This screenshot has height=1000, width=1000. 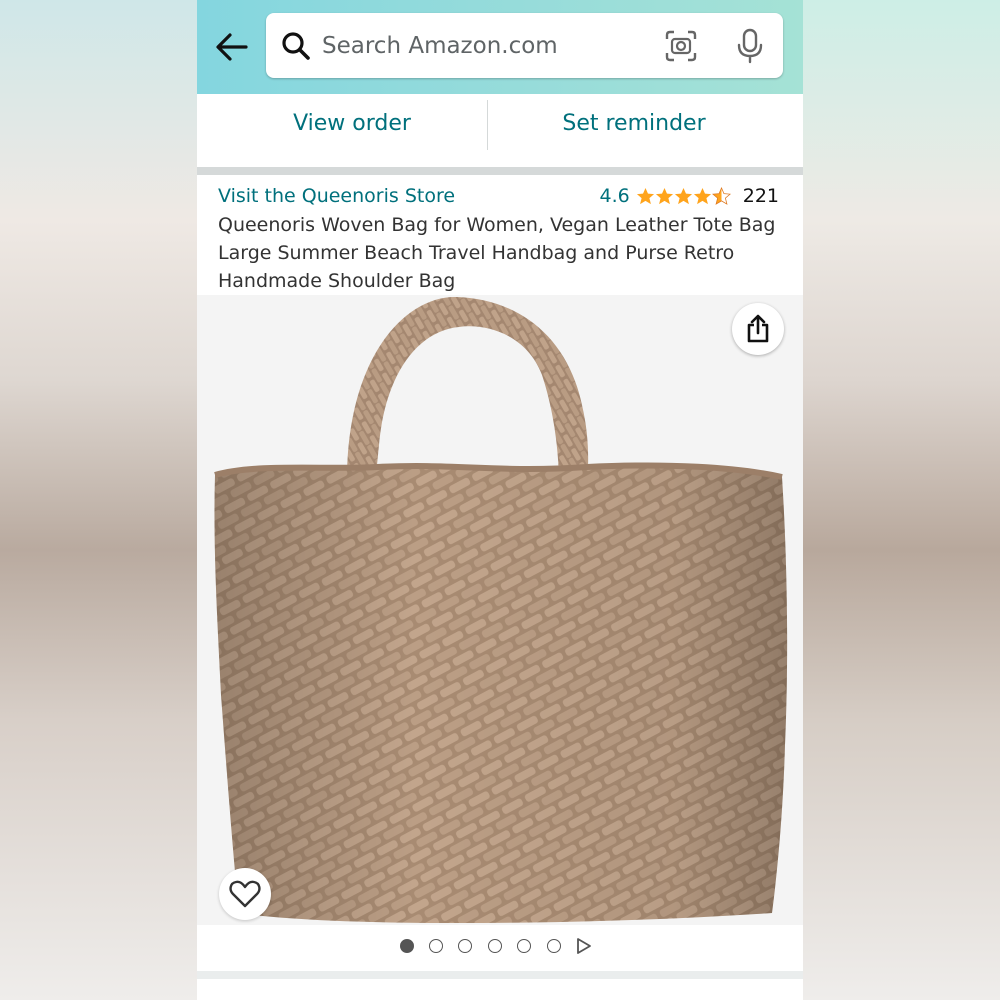 I want to click on action-divider, so click(x=487, y=125).